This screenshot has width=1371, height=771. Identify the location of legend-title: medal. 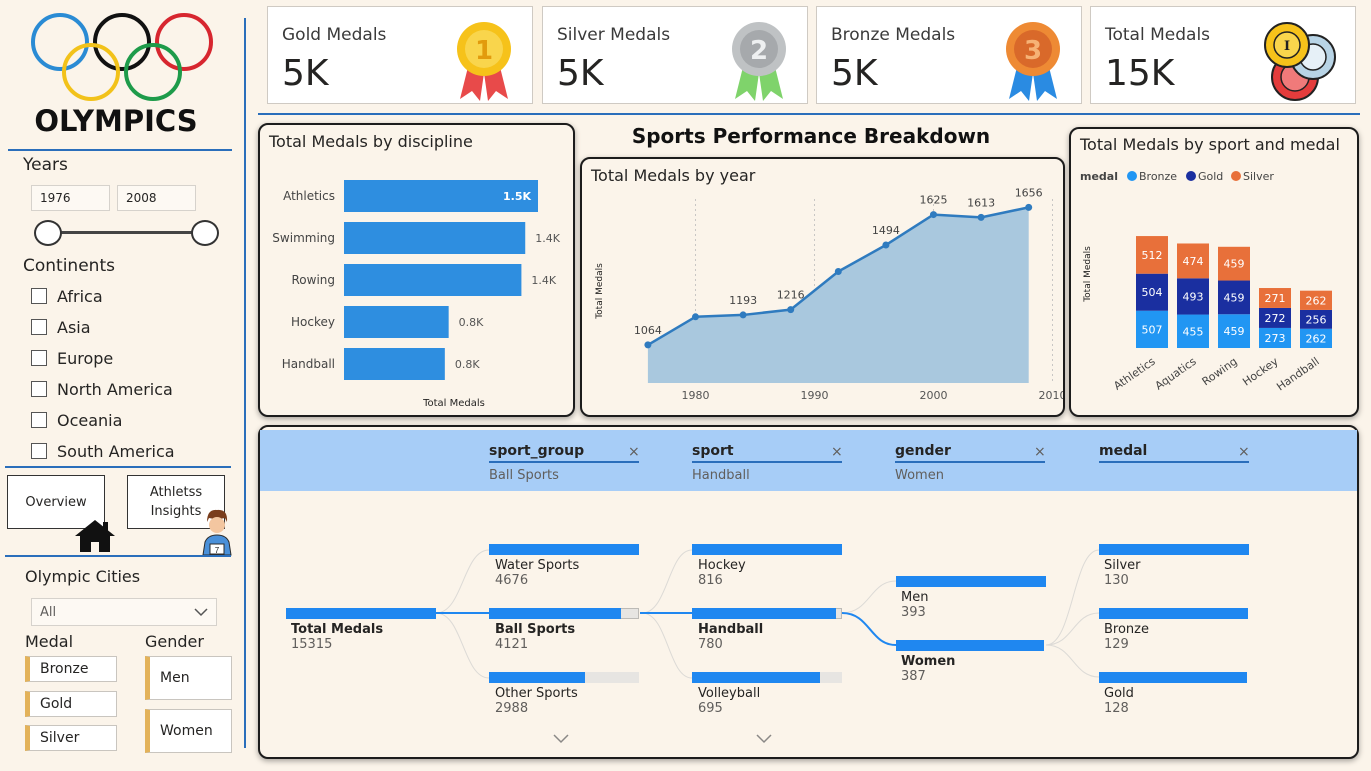
(1099, 176).